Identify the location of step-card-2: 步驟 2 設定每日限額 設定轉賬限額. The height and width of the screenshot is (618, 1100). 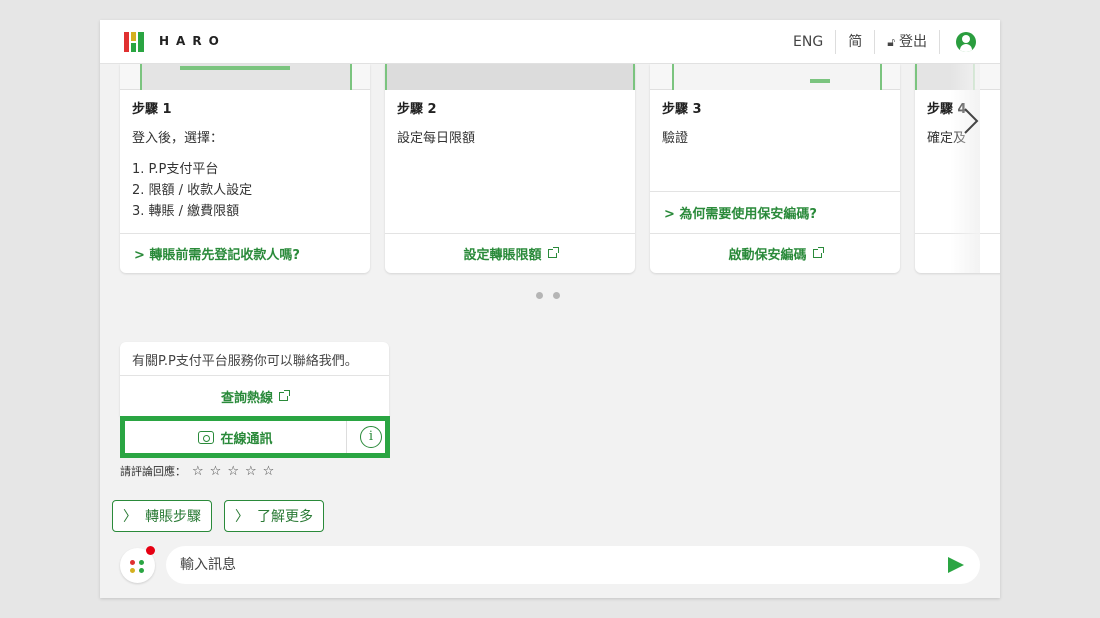
(510, 168).